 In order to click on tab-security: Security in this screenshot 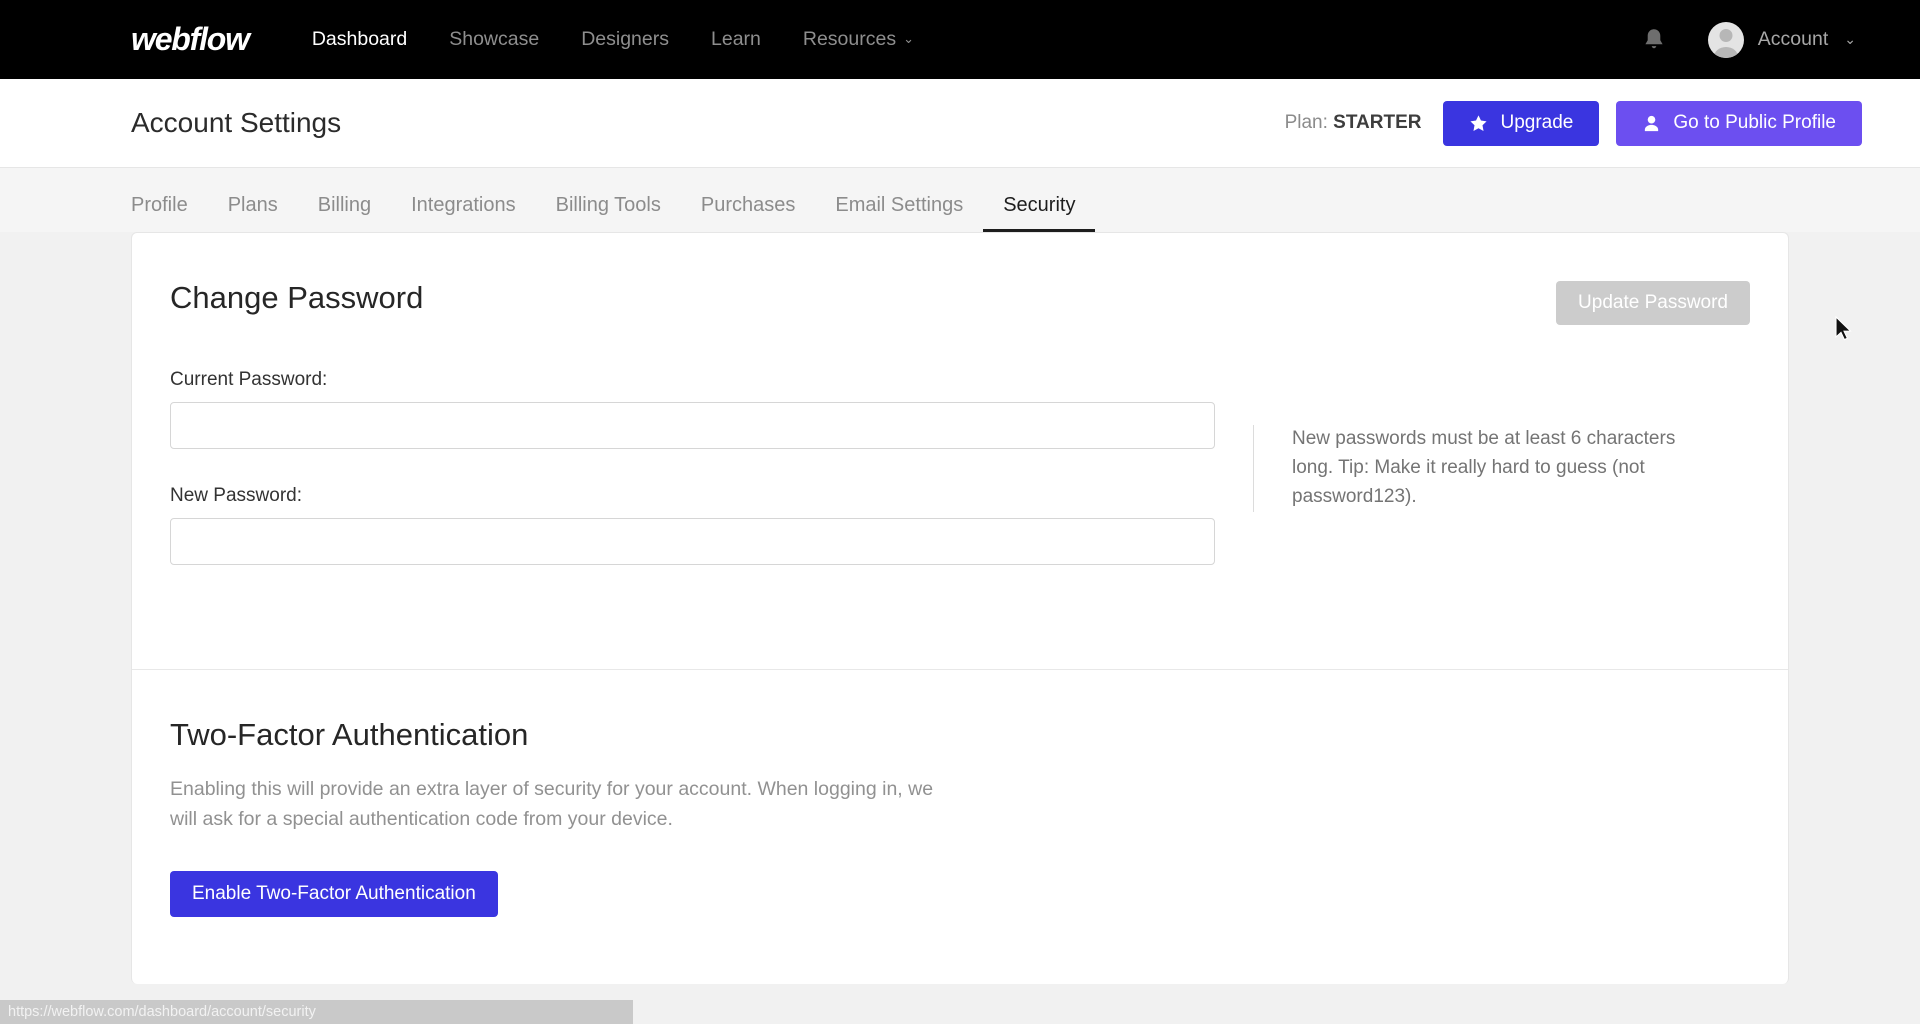, I will do `click(1039, 213)`.